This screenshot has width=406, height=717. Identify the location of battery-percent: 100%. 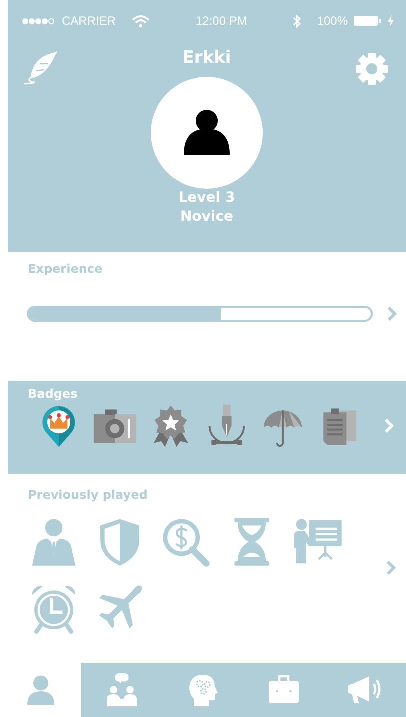
(332, 21).